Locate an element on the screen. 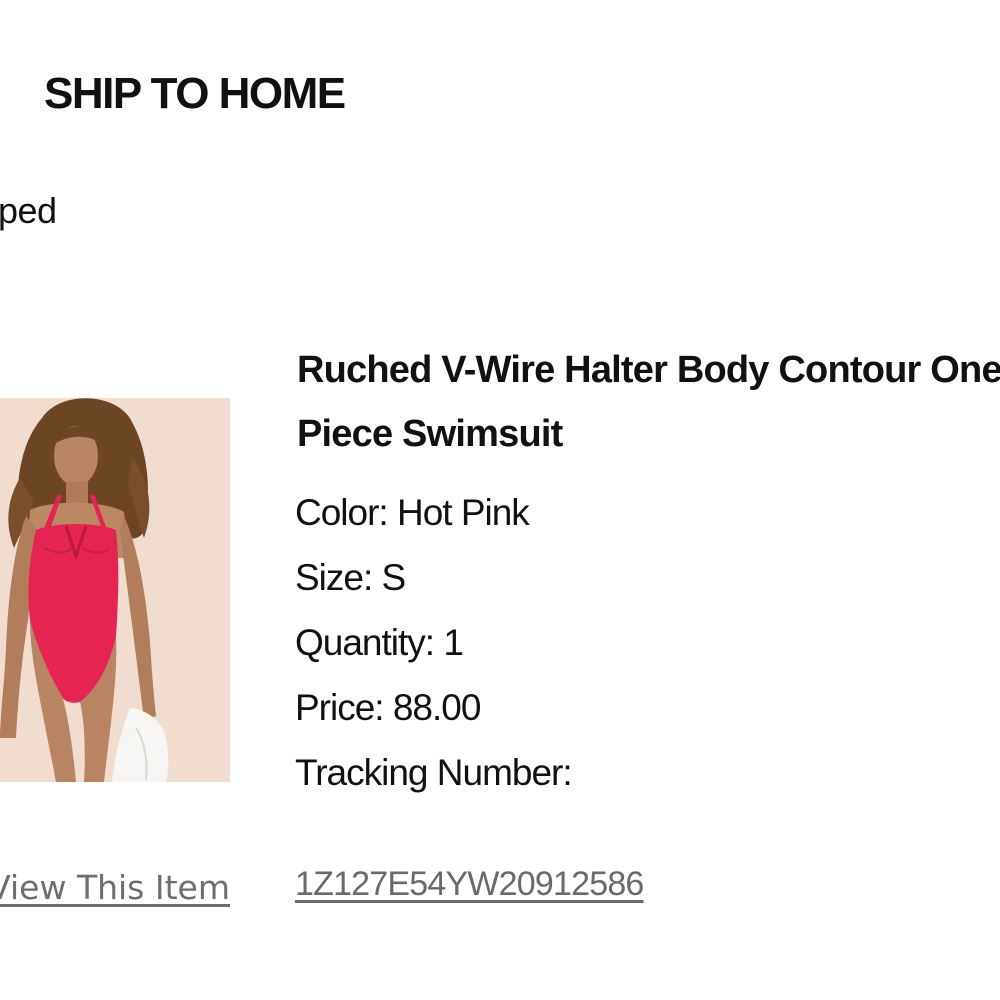 Image resolution: width=1000 pixels, height=1000 pixels. tracking-number-link: 1Z127E54YW20912586 is located at coordinates (469, 884).